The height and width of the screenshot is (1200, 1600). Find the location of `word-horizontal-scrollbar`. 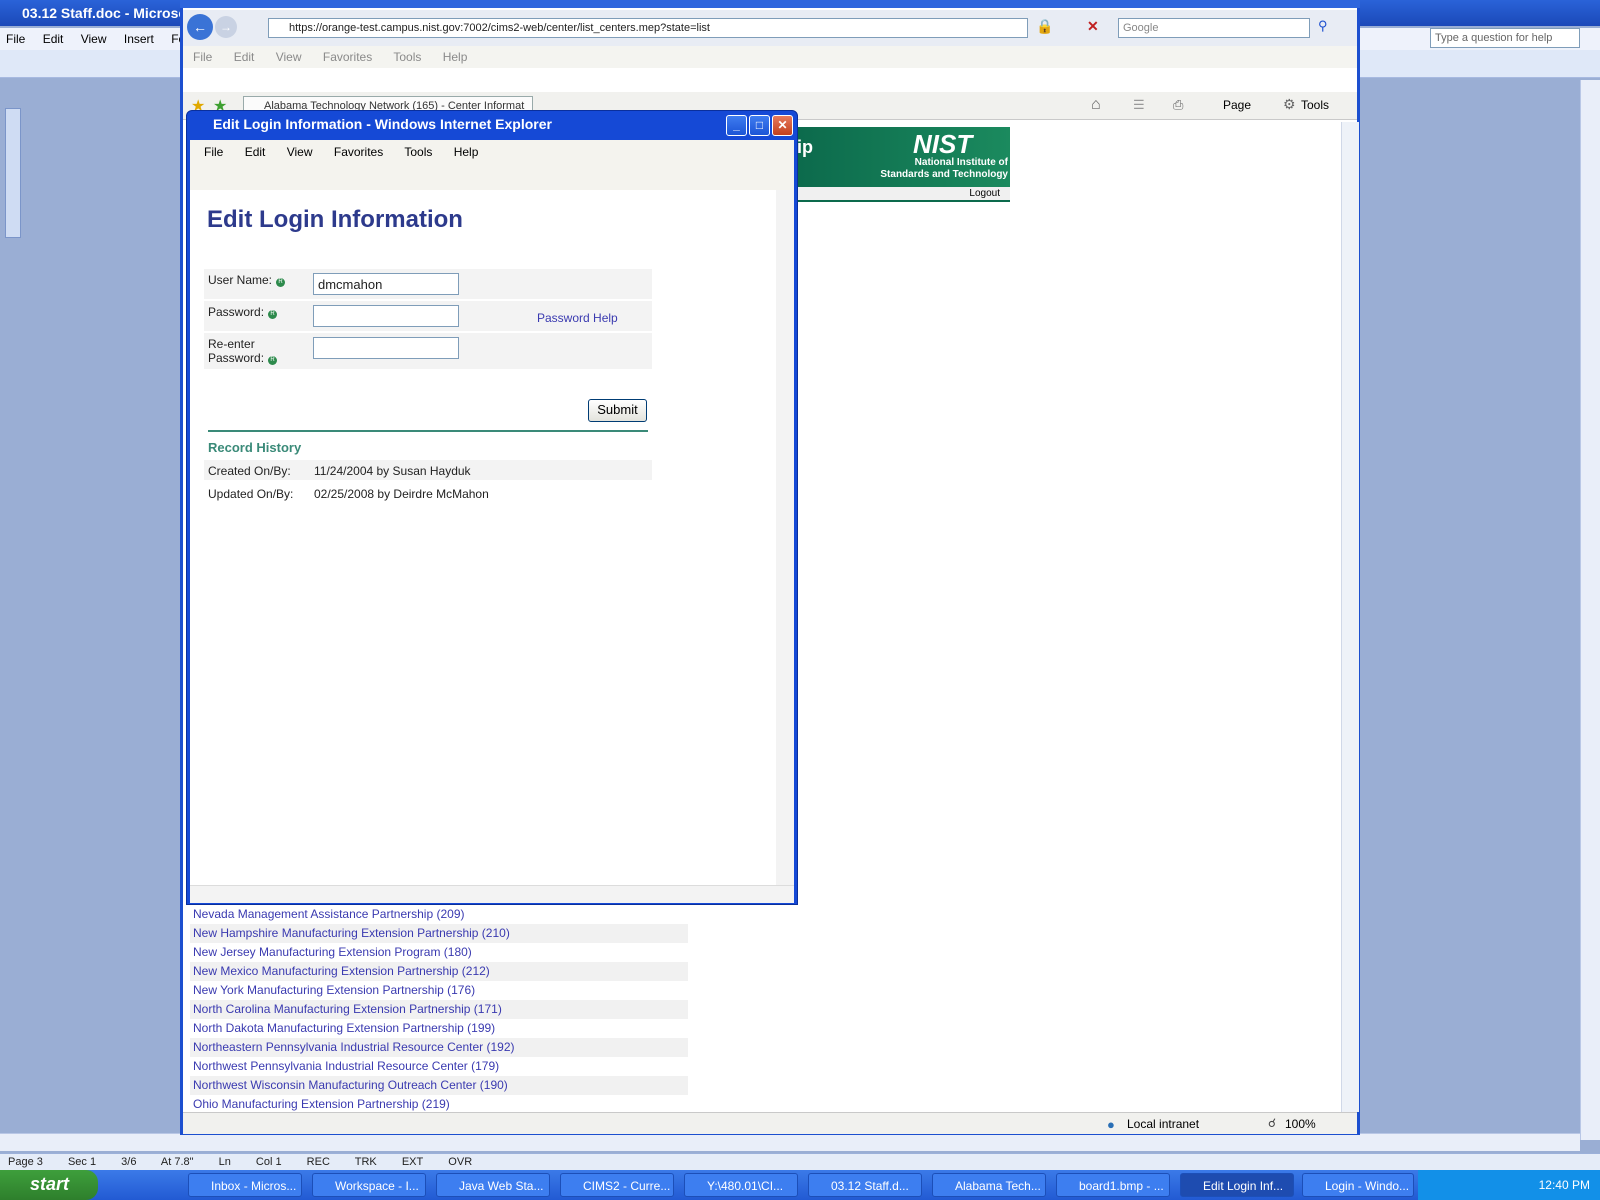

word-horizontal-scrollbar is located at coordinates (790, 1142).